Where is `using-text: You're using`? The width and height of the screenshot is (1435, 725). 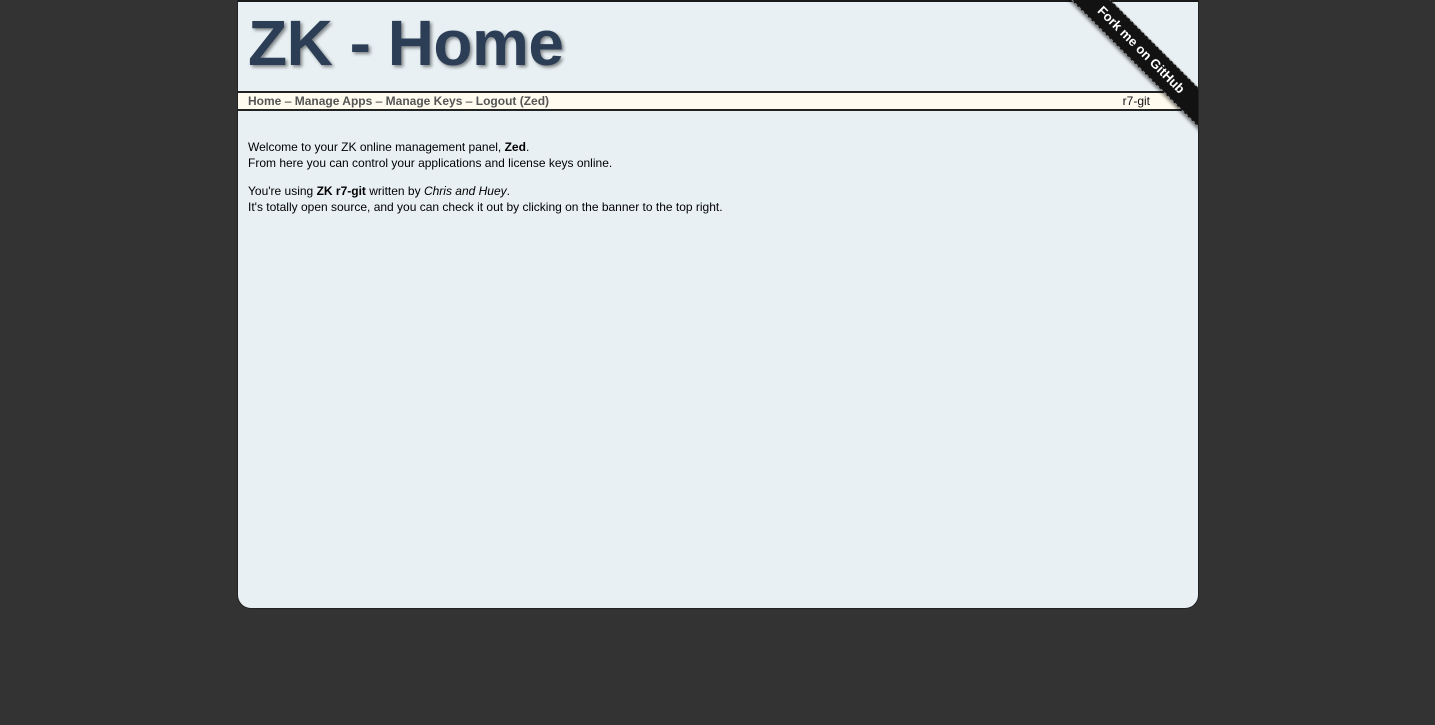
using-text: You're using is located at coordinates (282, 191).